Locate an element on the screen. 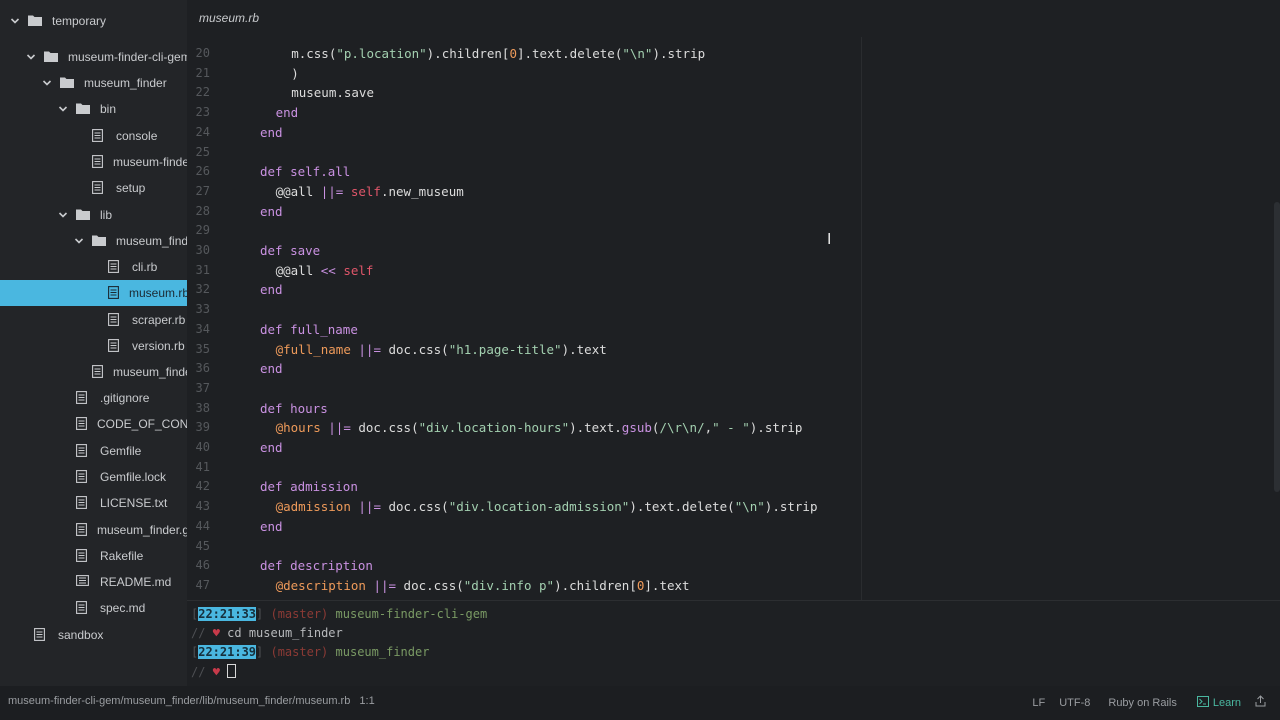 The width and height of the screenshot is (1280, 720). code-token: ).text.delete( is located at coordinates (682, 507).